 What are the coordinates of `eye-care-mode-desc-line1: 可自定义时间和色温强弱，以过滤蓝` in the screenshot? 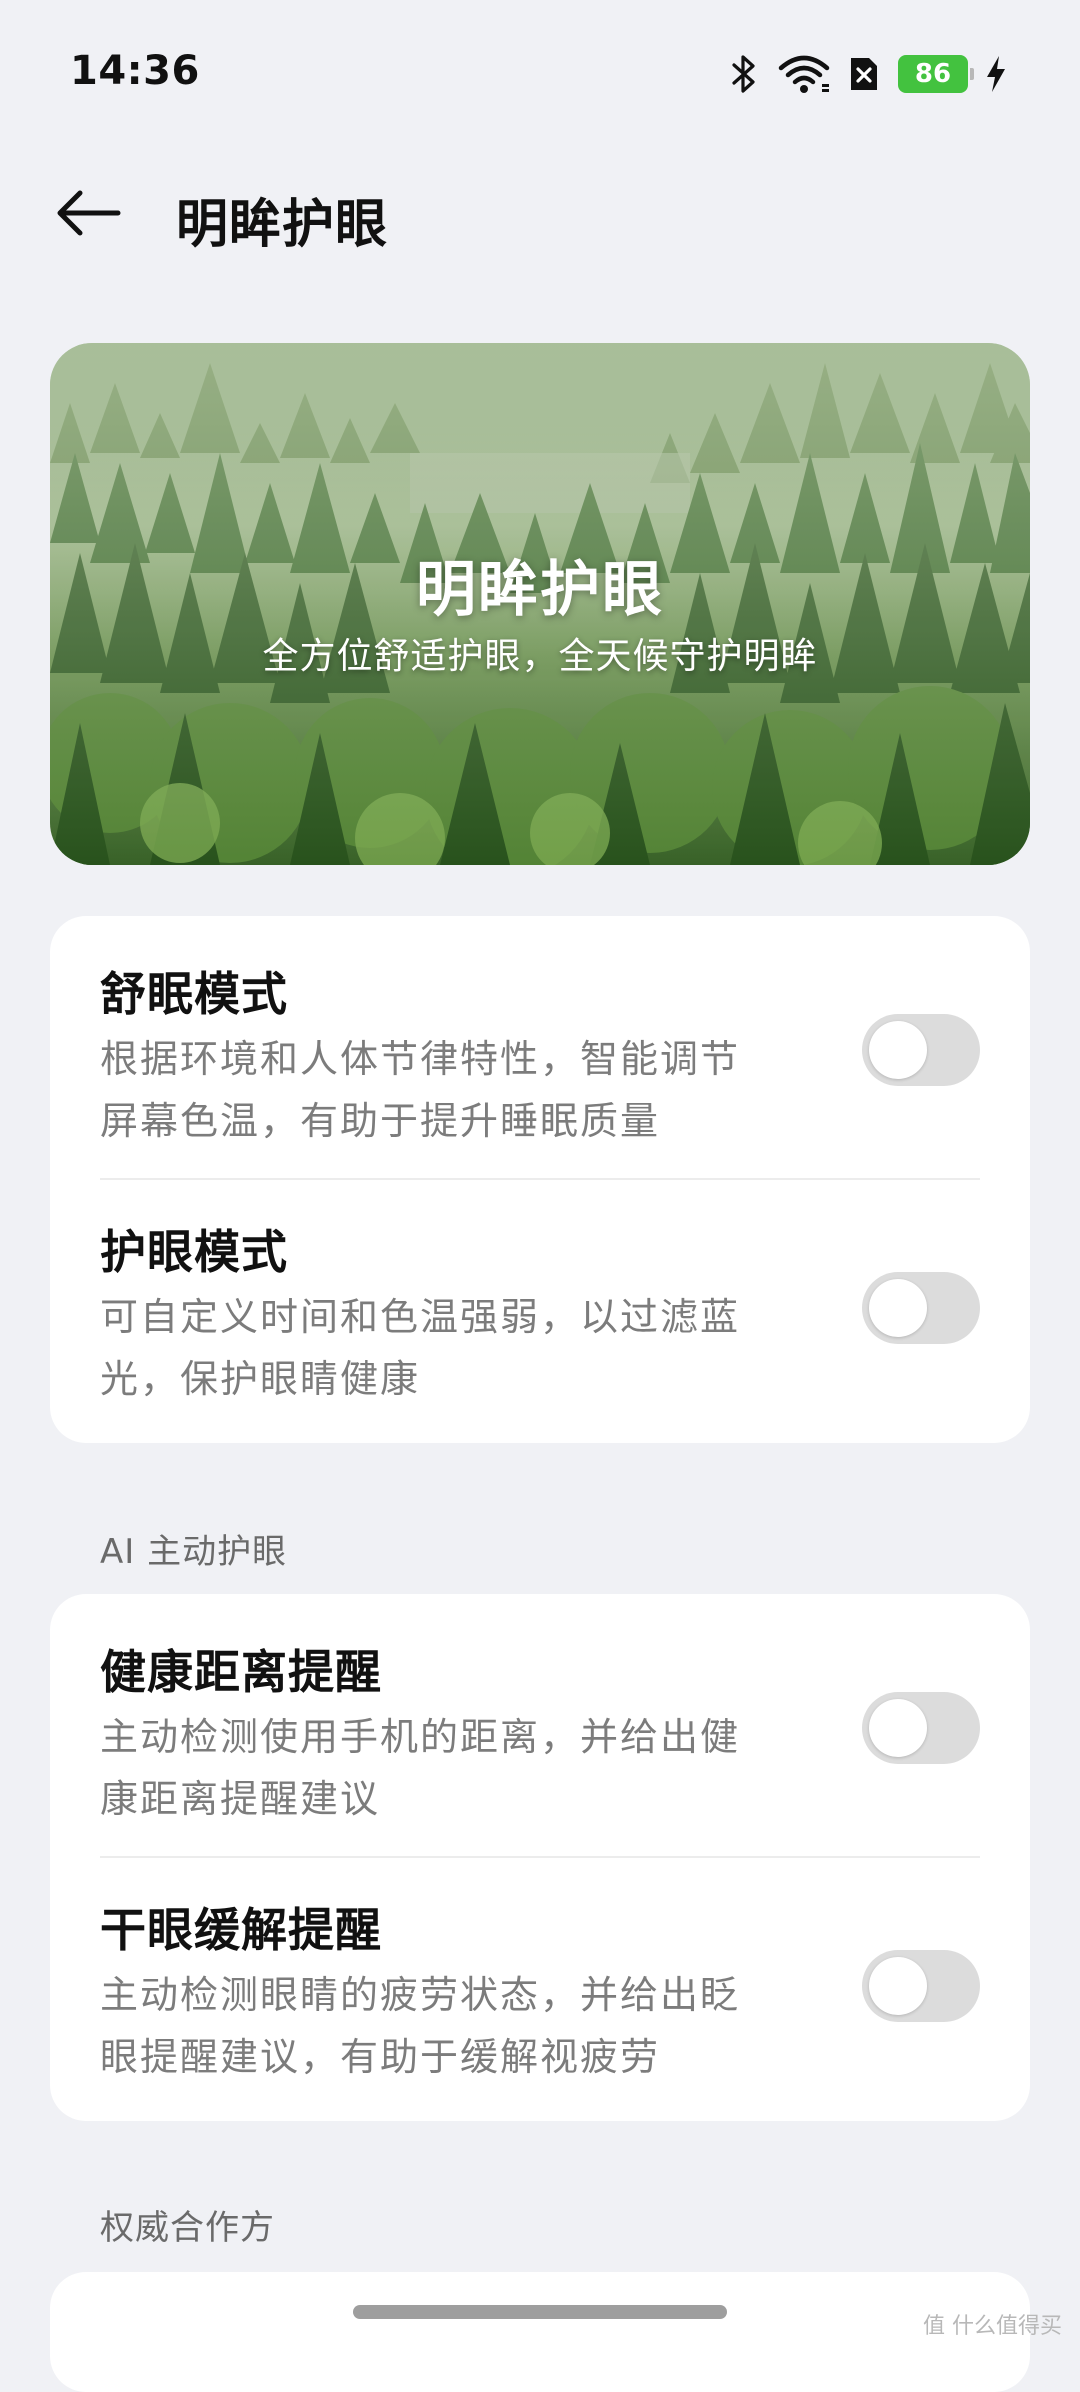 It's located at (420, 1317).